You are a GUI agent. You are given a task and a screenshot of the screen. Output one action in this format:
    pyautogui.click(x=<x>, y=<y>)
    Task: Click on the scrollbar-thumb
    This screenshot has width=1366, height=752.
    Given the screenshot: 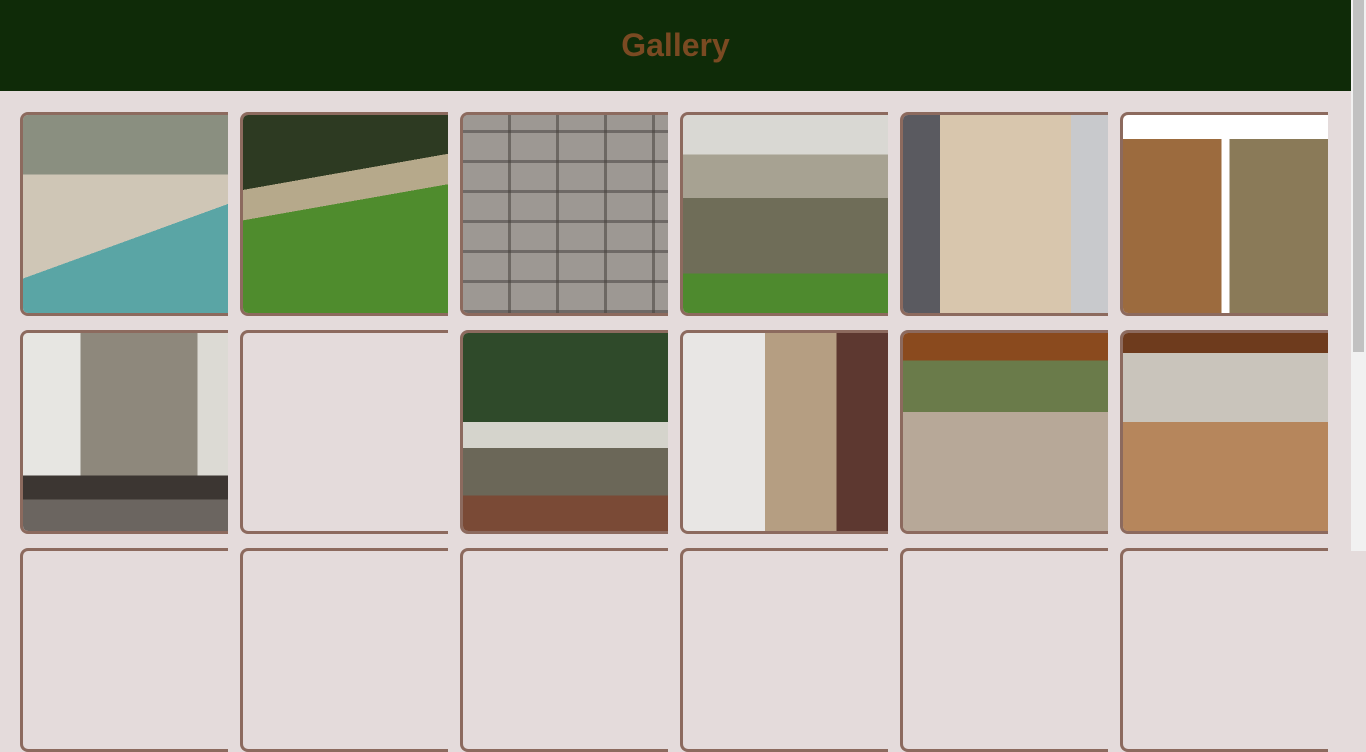 What is the action you would take?
    pyautogui.click(x=1358, y=176)
    